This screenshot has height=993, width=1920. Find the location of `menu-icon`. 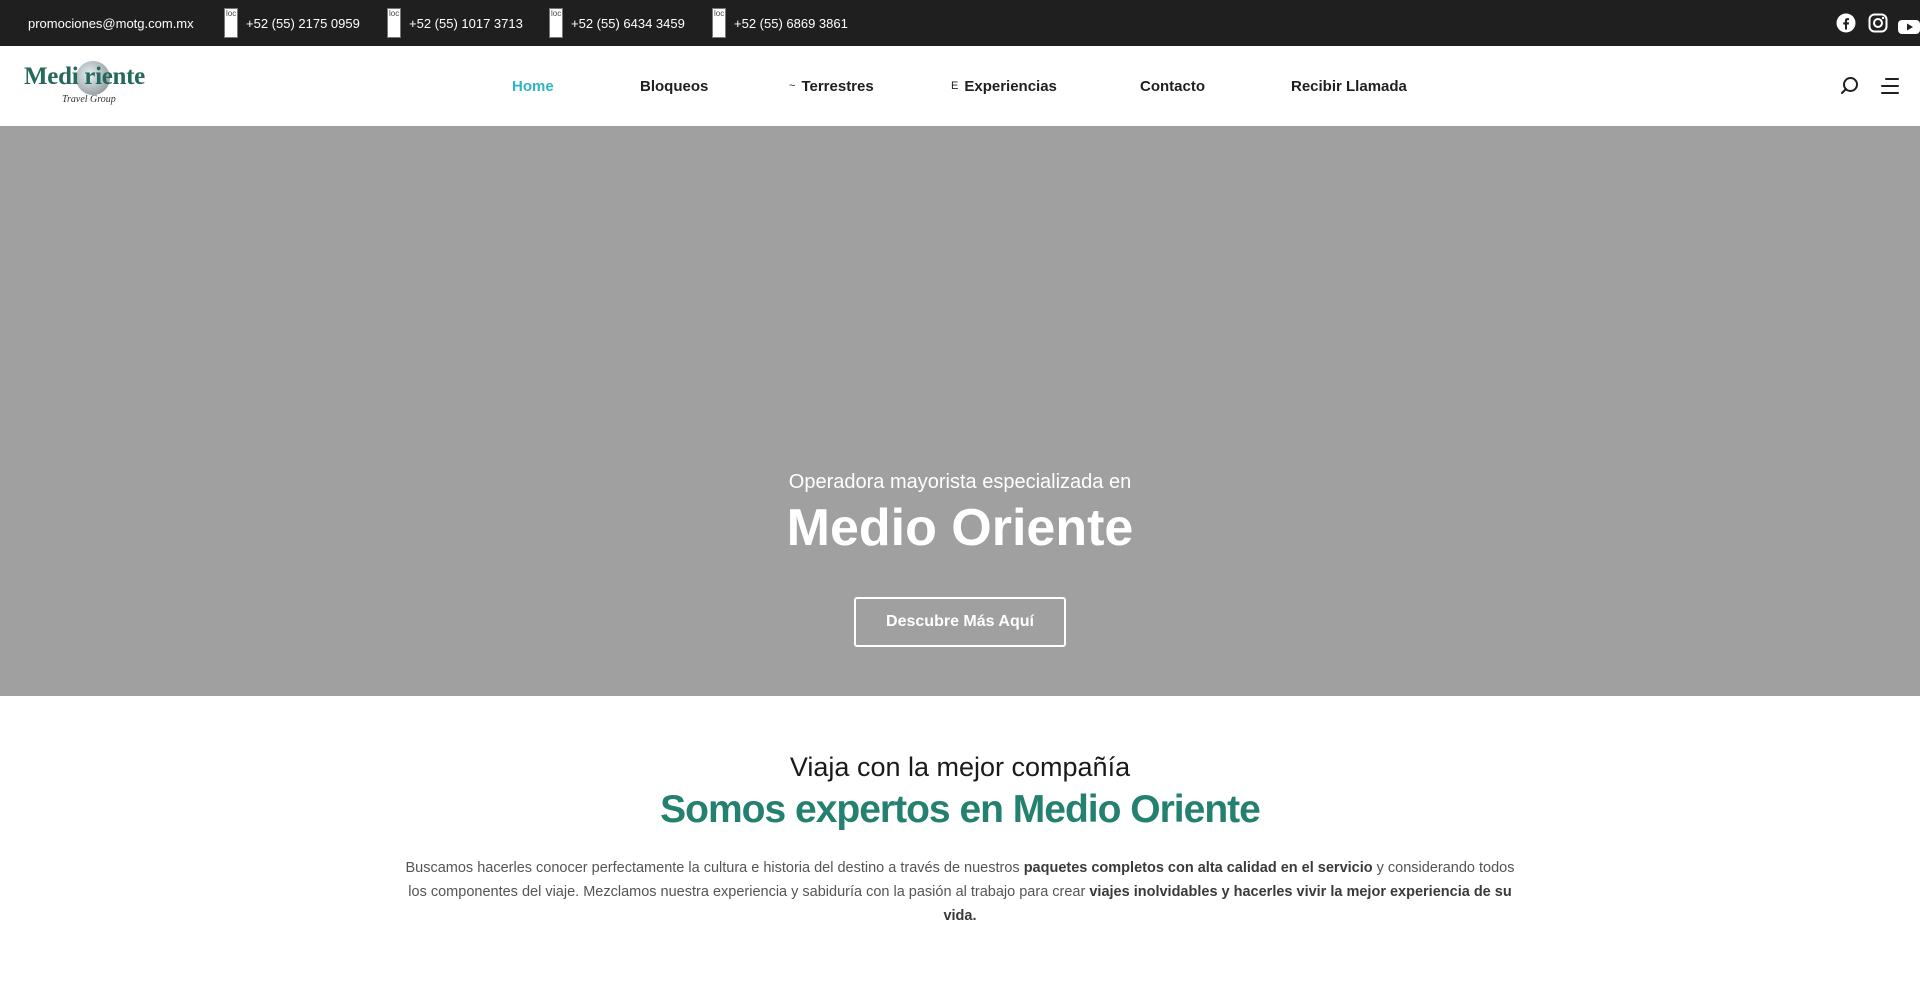

menu-icon is located at coordinates (1890, 86).